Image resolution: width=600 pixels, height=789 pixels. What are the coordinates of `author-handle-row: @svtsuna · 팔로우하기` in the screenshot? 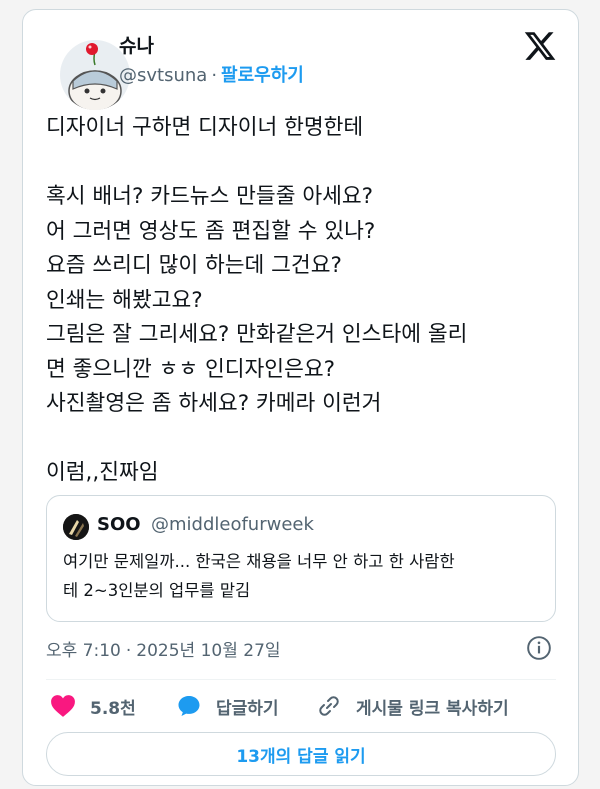 It's located at (211, 74).